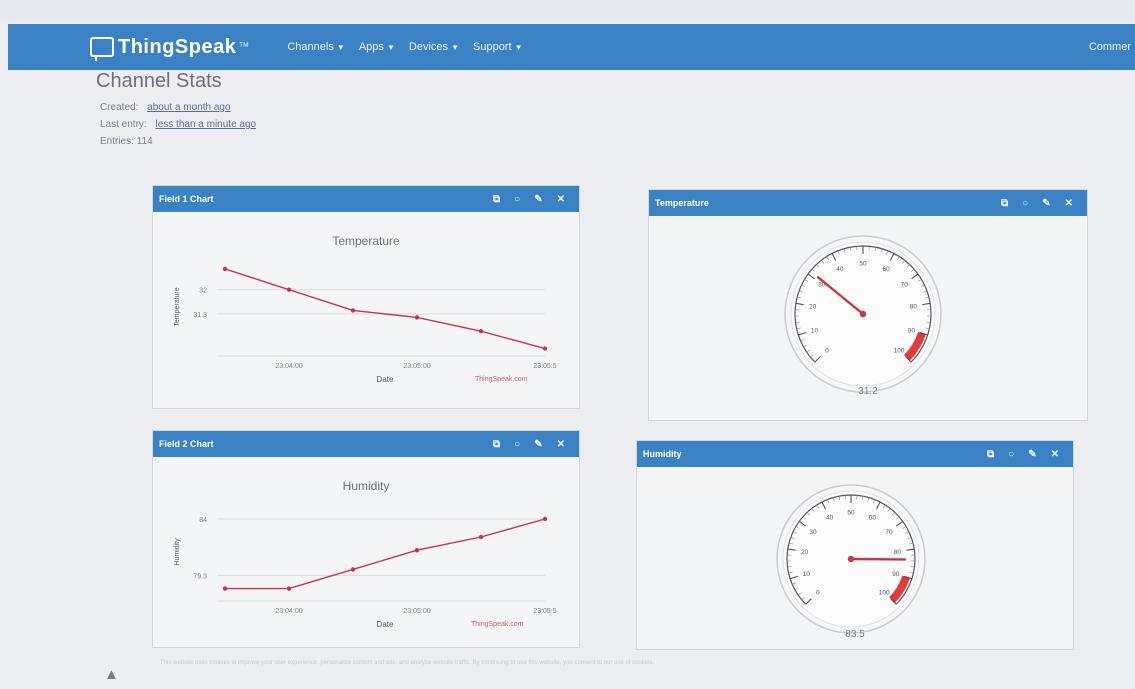 The width and height of the screenshot is (1135, 689). I want to click on gauge-value: 31.2, so click(868, 391).